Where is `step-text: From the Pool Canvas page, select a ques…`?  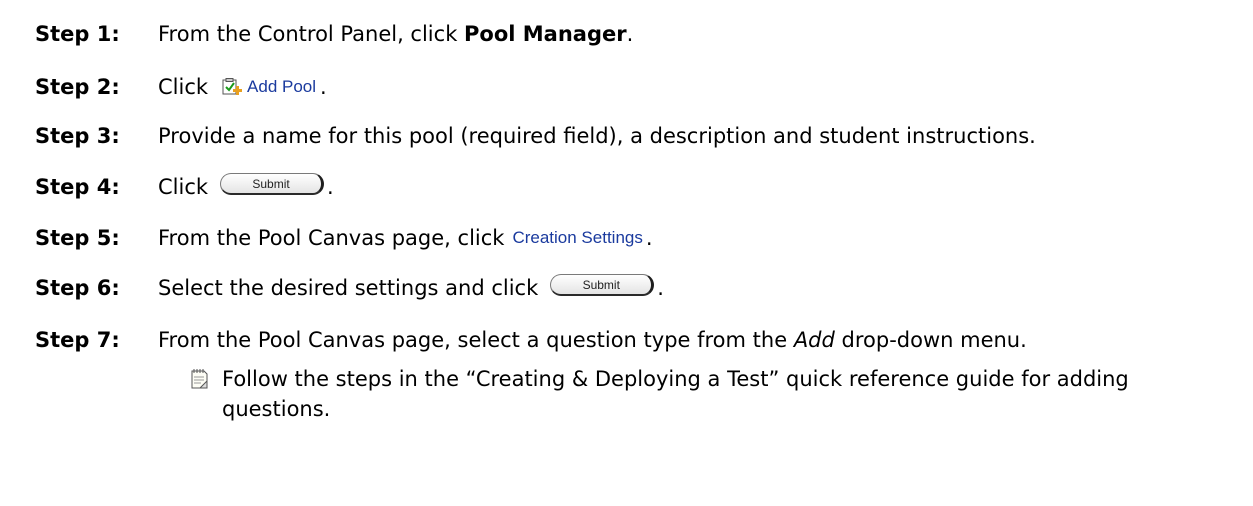
step-text: From the Pool Canvas page, select a ques… is located at coordinates (592, 340).